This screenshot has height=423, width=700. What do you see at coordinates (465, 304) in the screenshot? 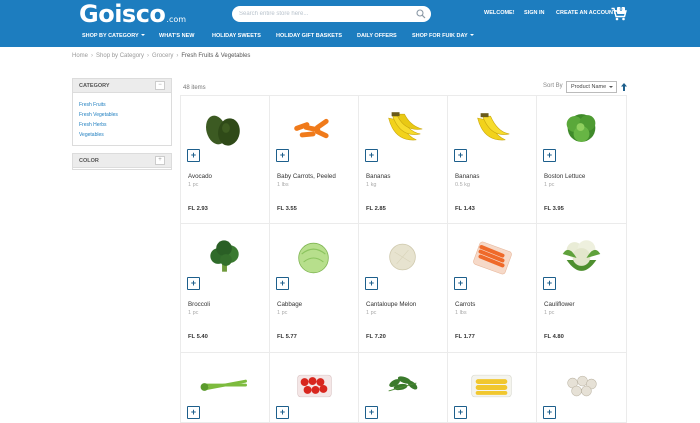
I see `product-name: Carrots` at bounding box center [465, 304].